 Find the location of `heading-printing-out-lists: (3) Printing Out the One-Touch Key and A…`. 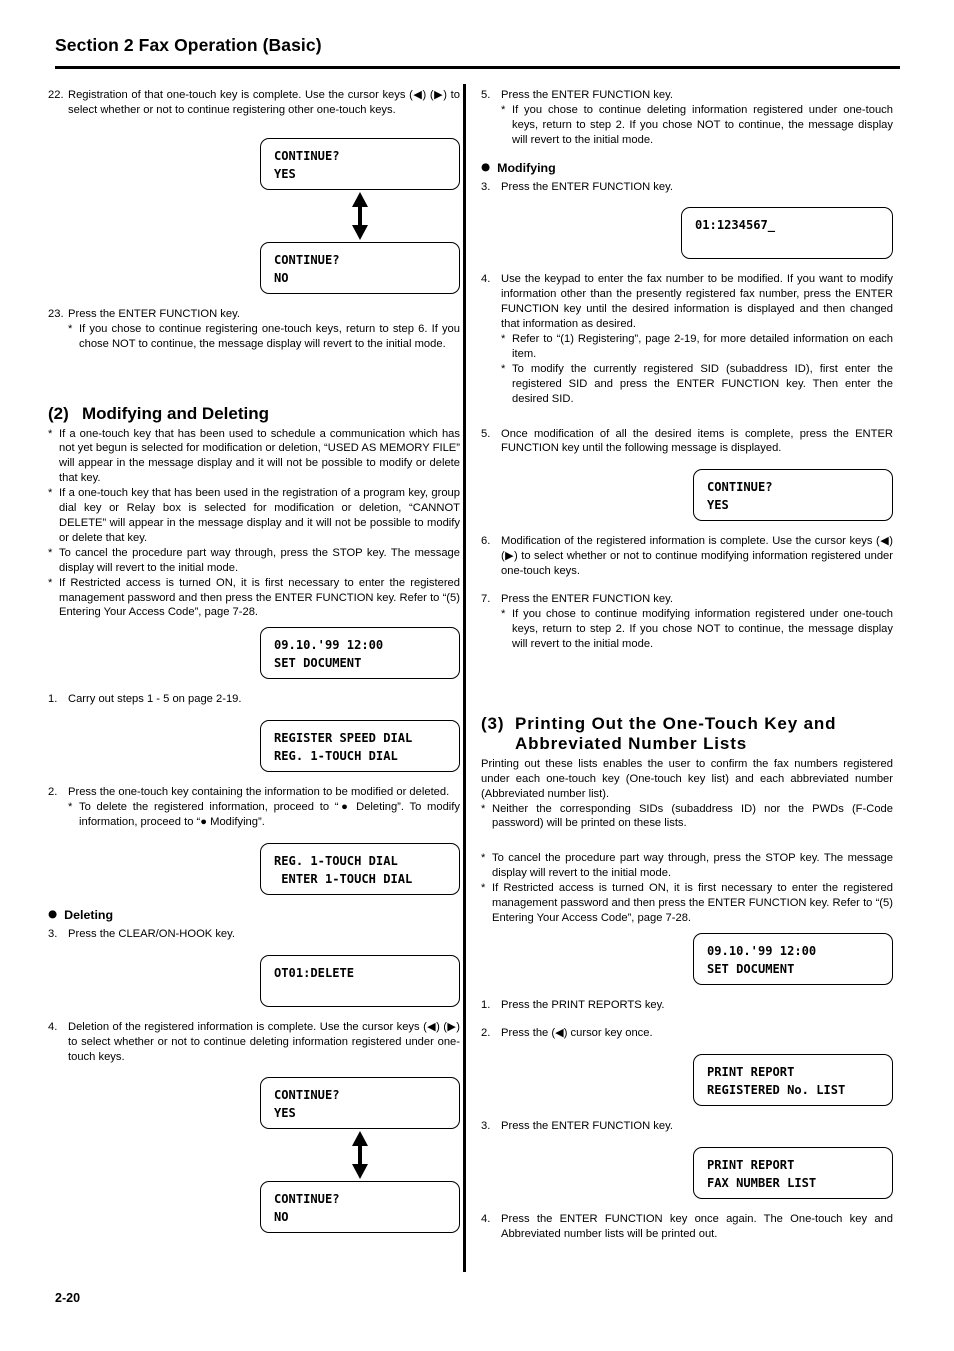

heading-printing-out-lists: (3) Printing Out the One-Touch Key and A… is located at coordinates (687, 734).